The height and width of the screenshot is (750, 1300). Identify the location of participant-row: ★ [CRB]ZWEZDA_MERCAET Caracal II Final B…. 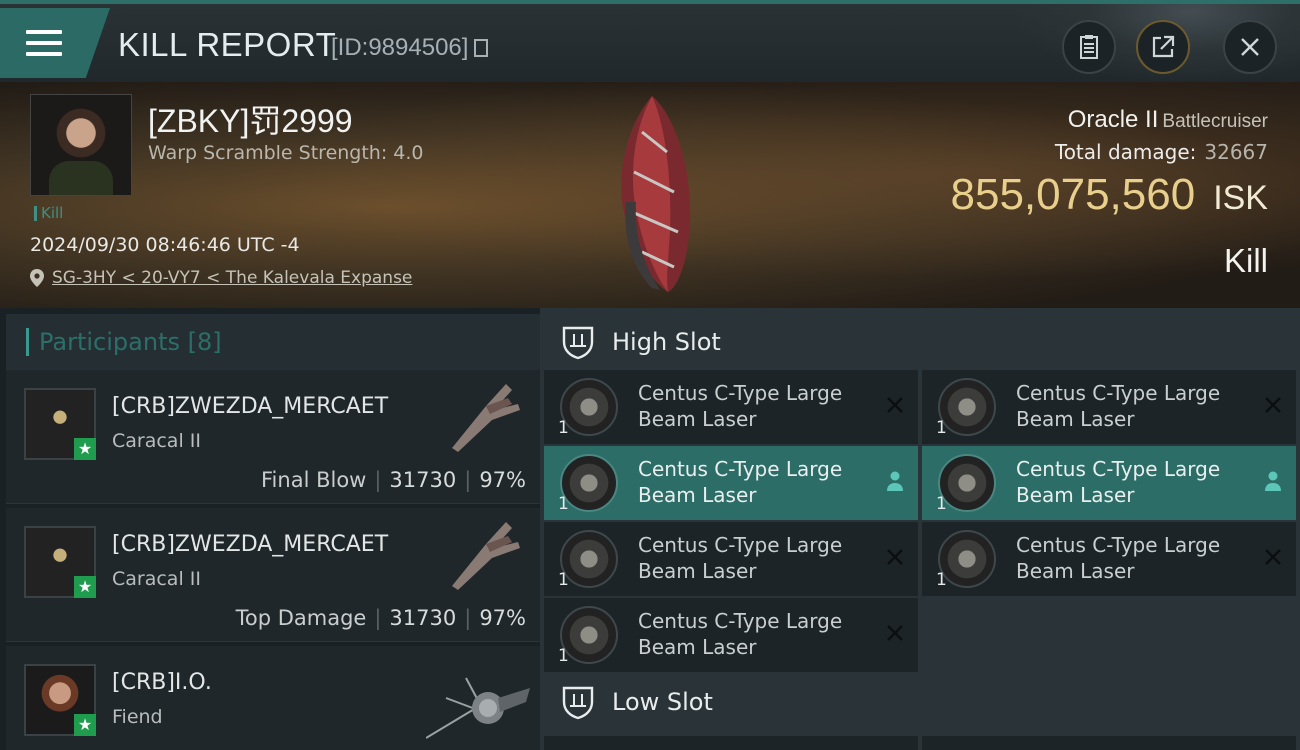
(273, 437).